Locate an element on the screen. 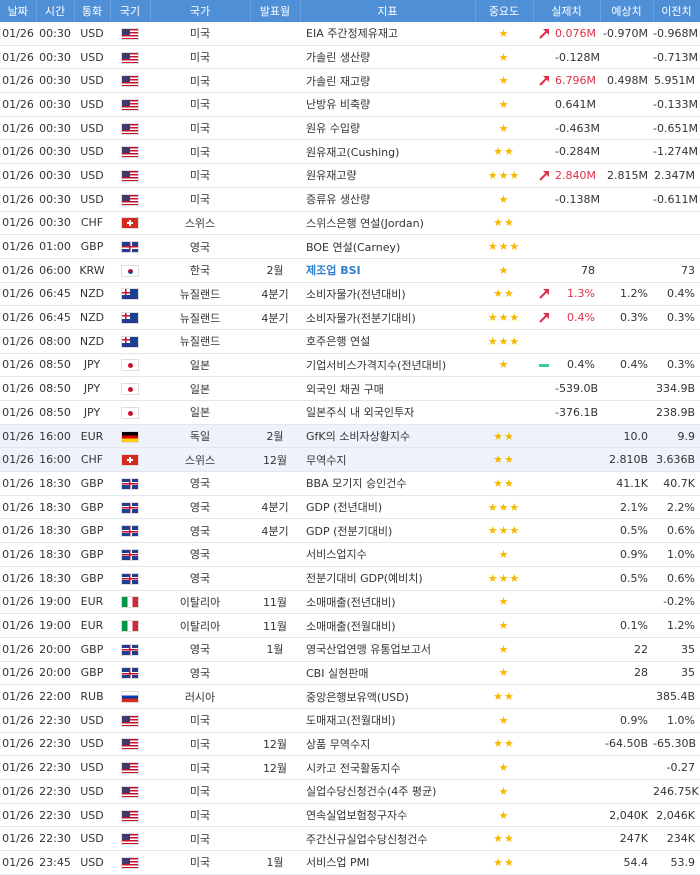 The width and height of the screenshot is (700, 875). table-row: 01/26 23:45 USD 미국 1월 서비스업 PMI ★★ 54.4 53.9 is located at coordinates (350, 862).